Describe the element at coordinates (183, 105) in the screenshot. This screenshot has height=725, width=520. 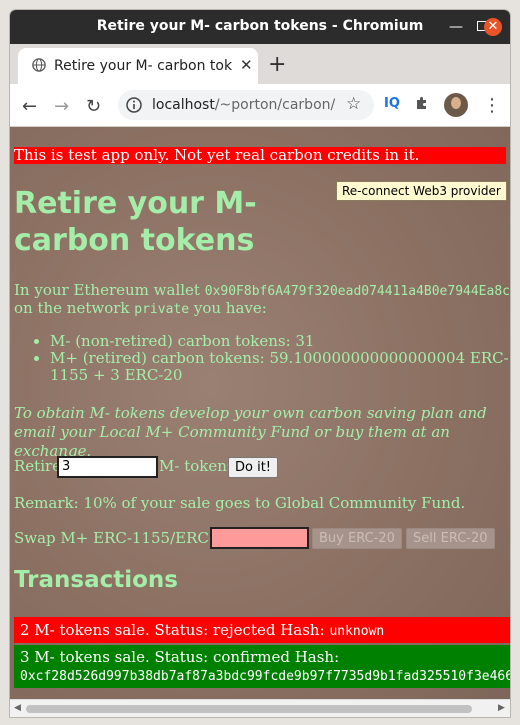
I see `url-host: localhost` at that location.